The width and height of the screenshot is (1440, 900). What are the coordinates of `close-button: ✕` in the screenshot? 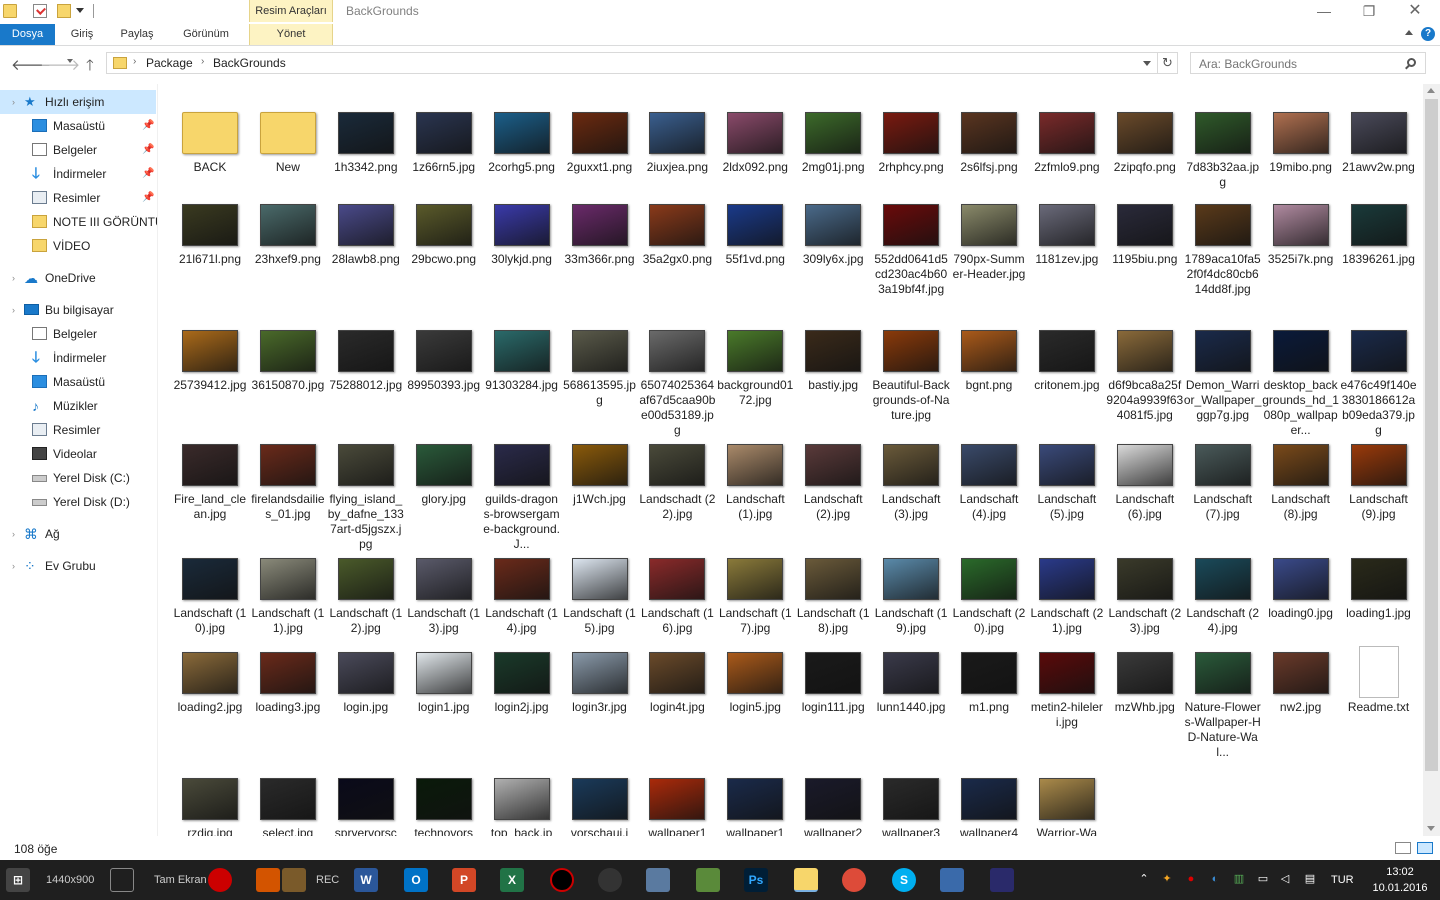 It's located at (1415, 11).